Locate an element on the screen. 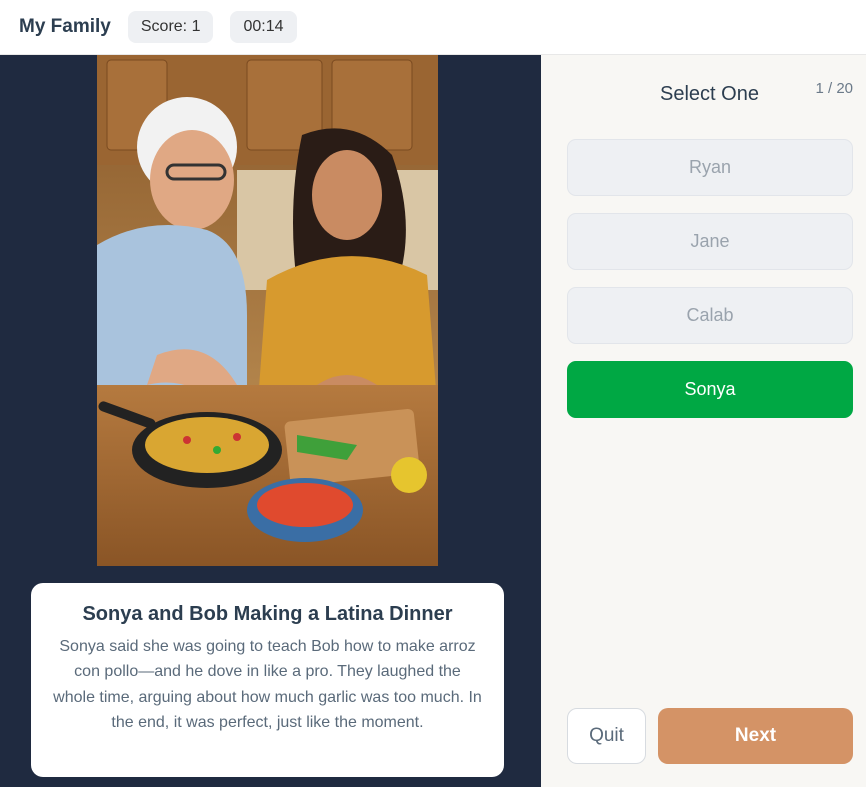 The image size is (866, 787). option-calab: Calab is located at coordinates (710, 315).